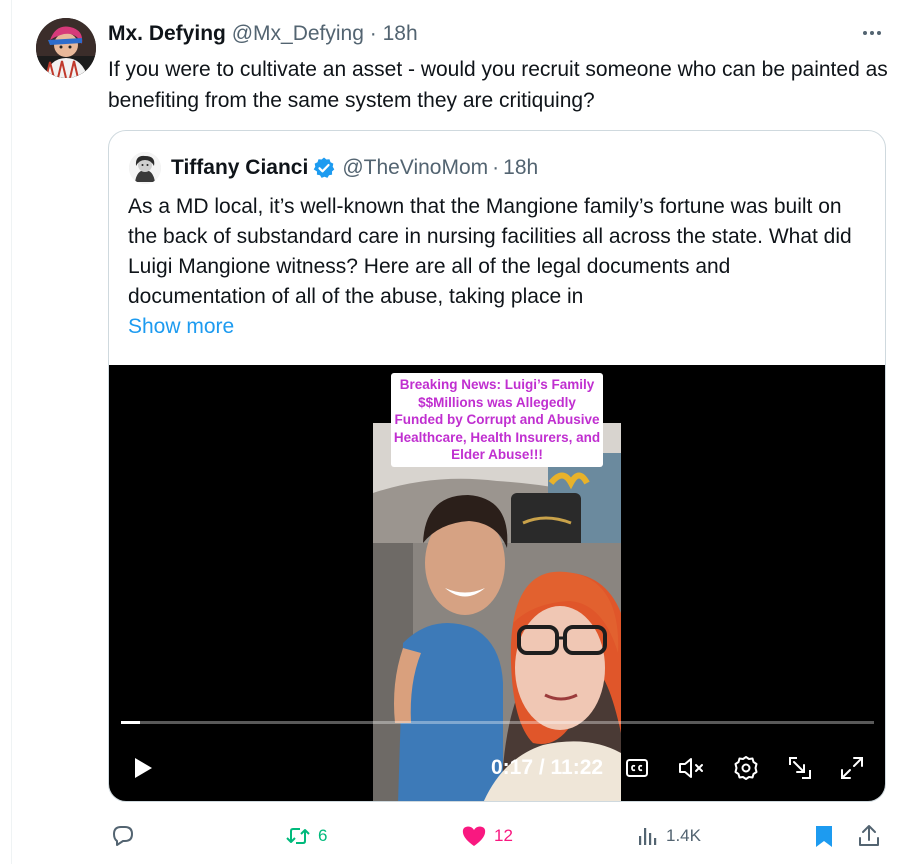 The height and width of the screenshot is (864, 916). What do you see at coordinates (66, 48) in the screenshot?
I see `author-avatar` at bounding box center [66, 48].